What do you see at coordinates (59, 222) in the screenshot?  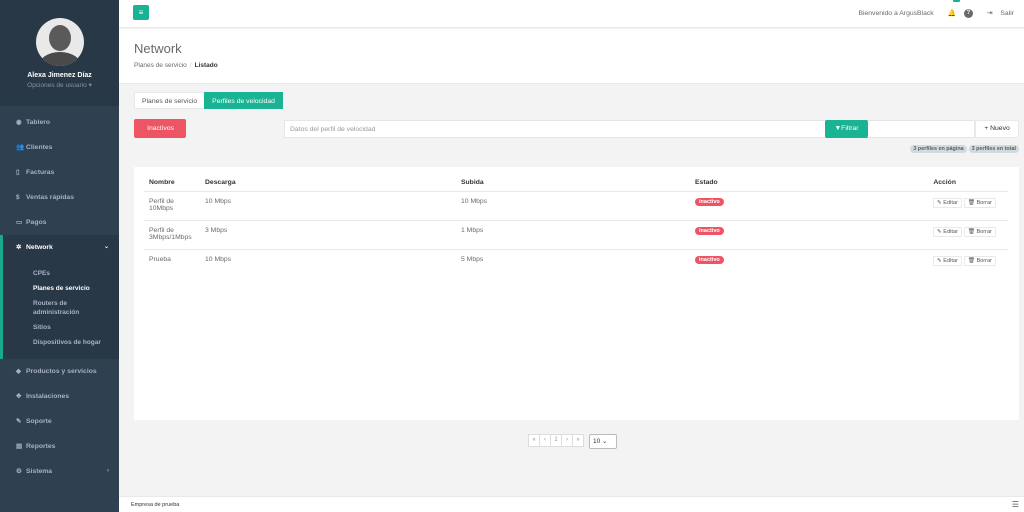 I see `sidebar-item-pagos: ▭ Pagos` at bounding box center [59, 222].